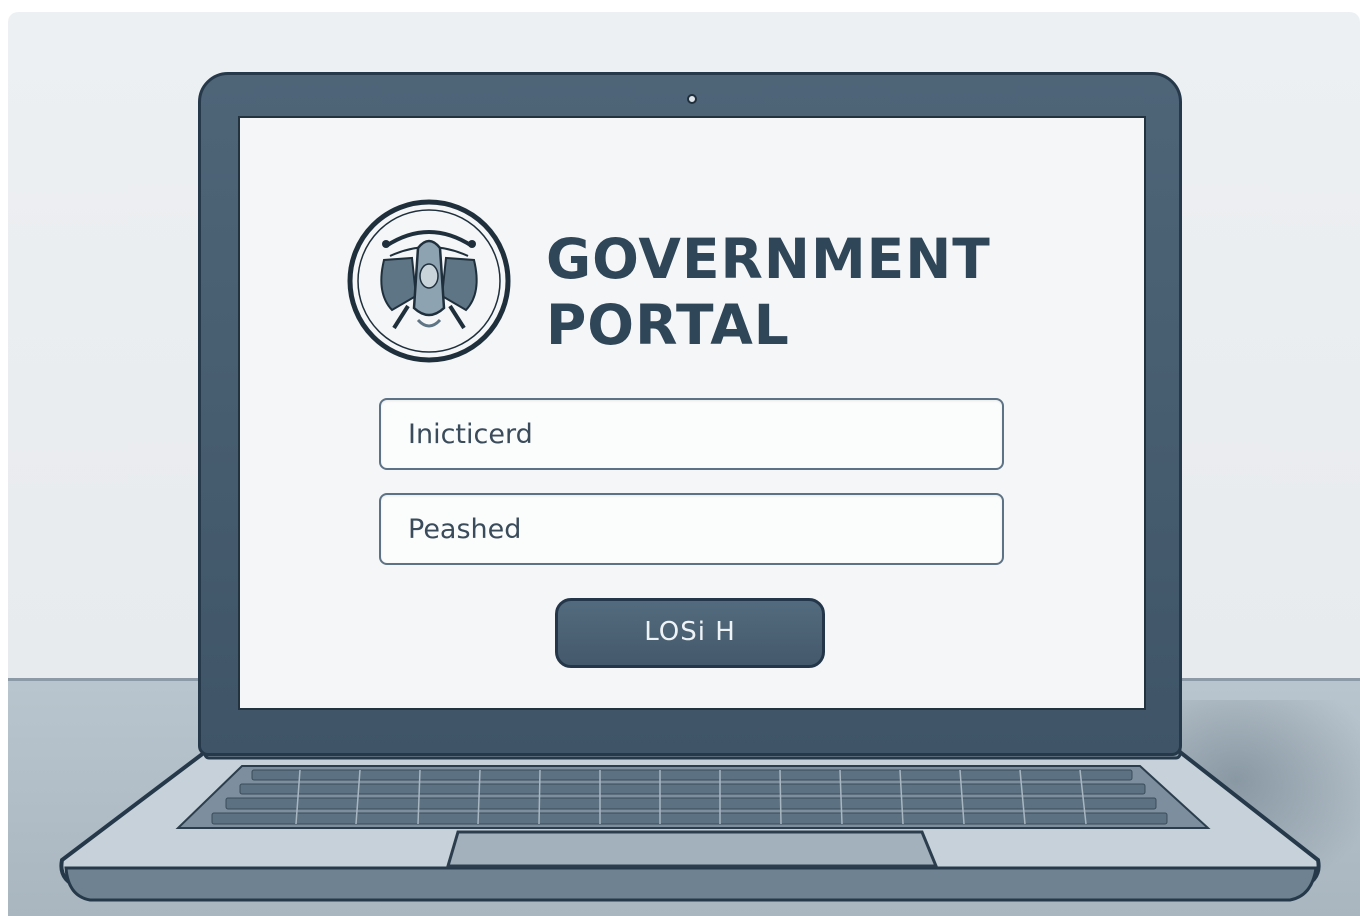 The image size is (1360, 916). What do you see at coordinates (691, 529) in the screenshot?
I see `password-field: Peashed` at bounding box center [691, 529].